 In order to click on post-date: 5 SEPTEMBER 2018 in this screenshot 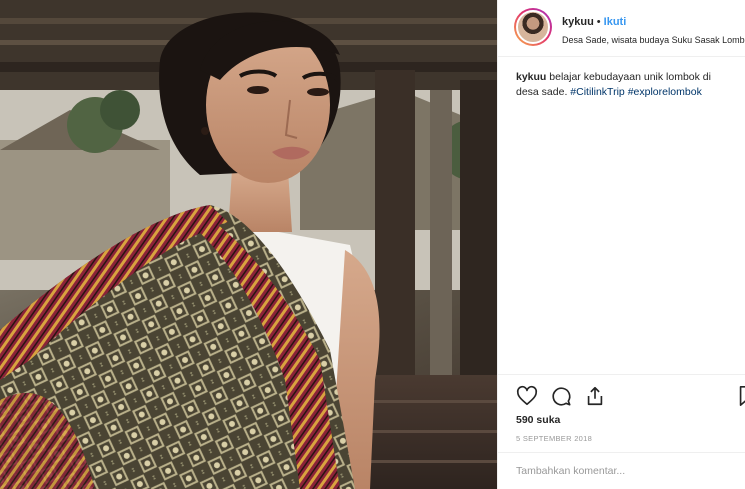, I will do `click(554, 438)`.